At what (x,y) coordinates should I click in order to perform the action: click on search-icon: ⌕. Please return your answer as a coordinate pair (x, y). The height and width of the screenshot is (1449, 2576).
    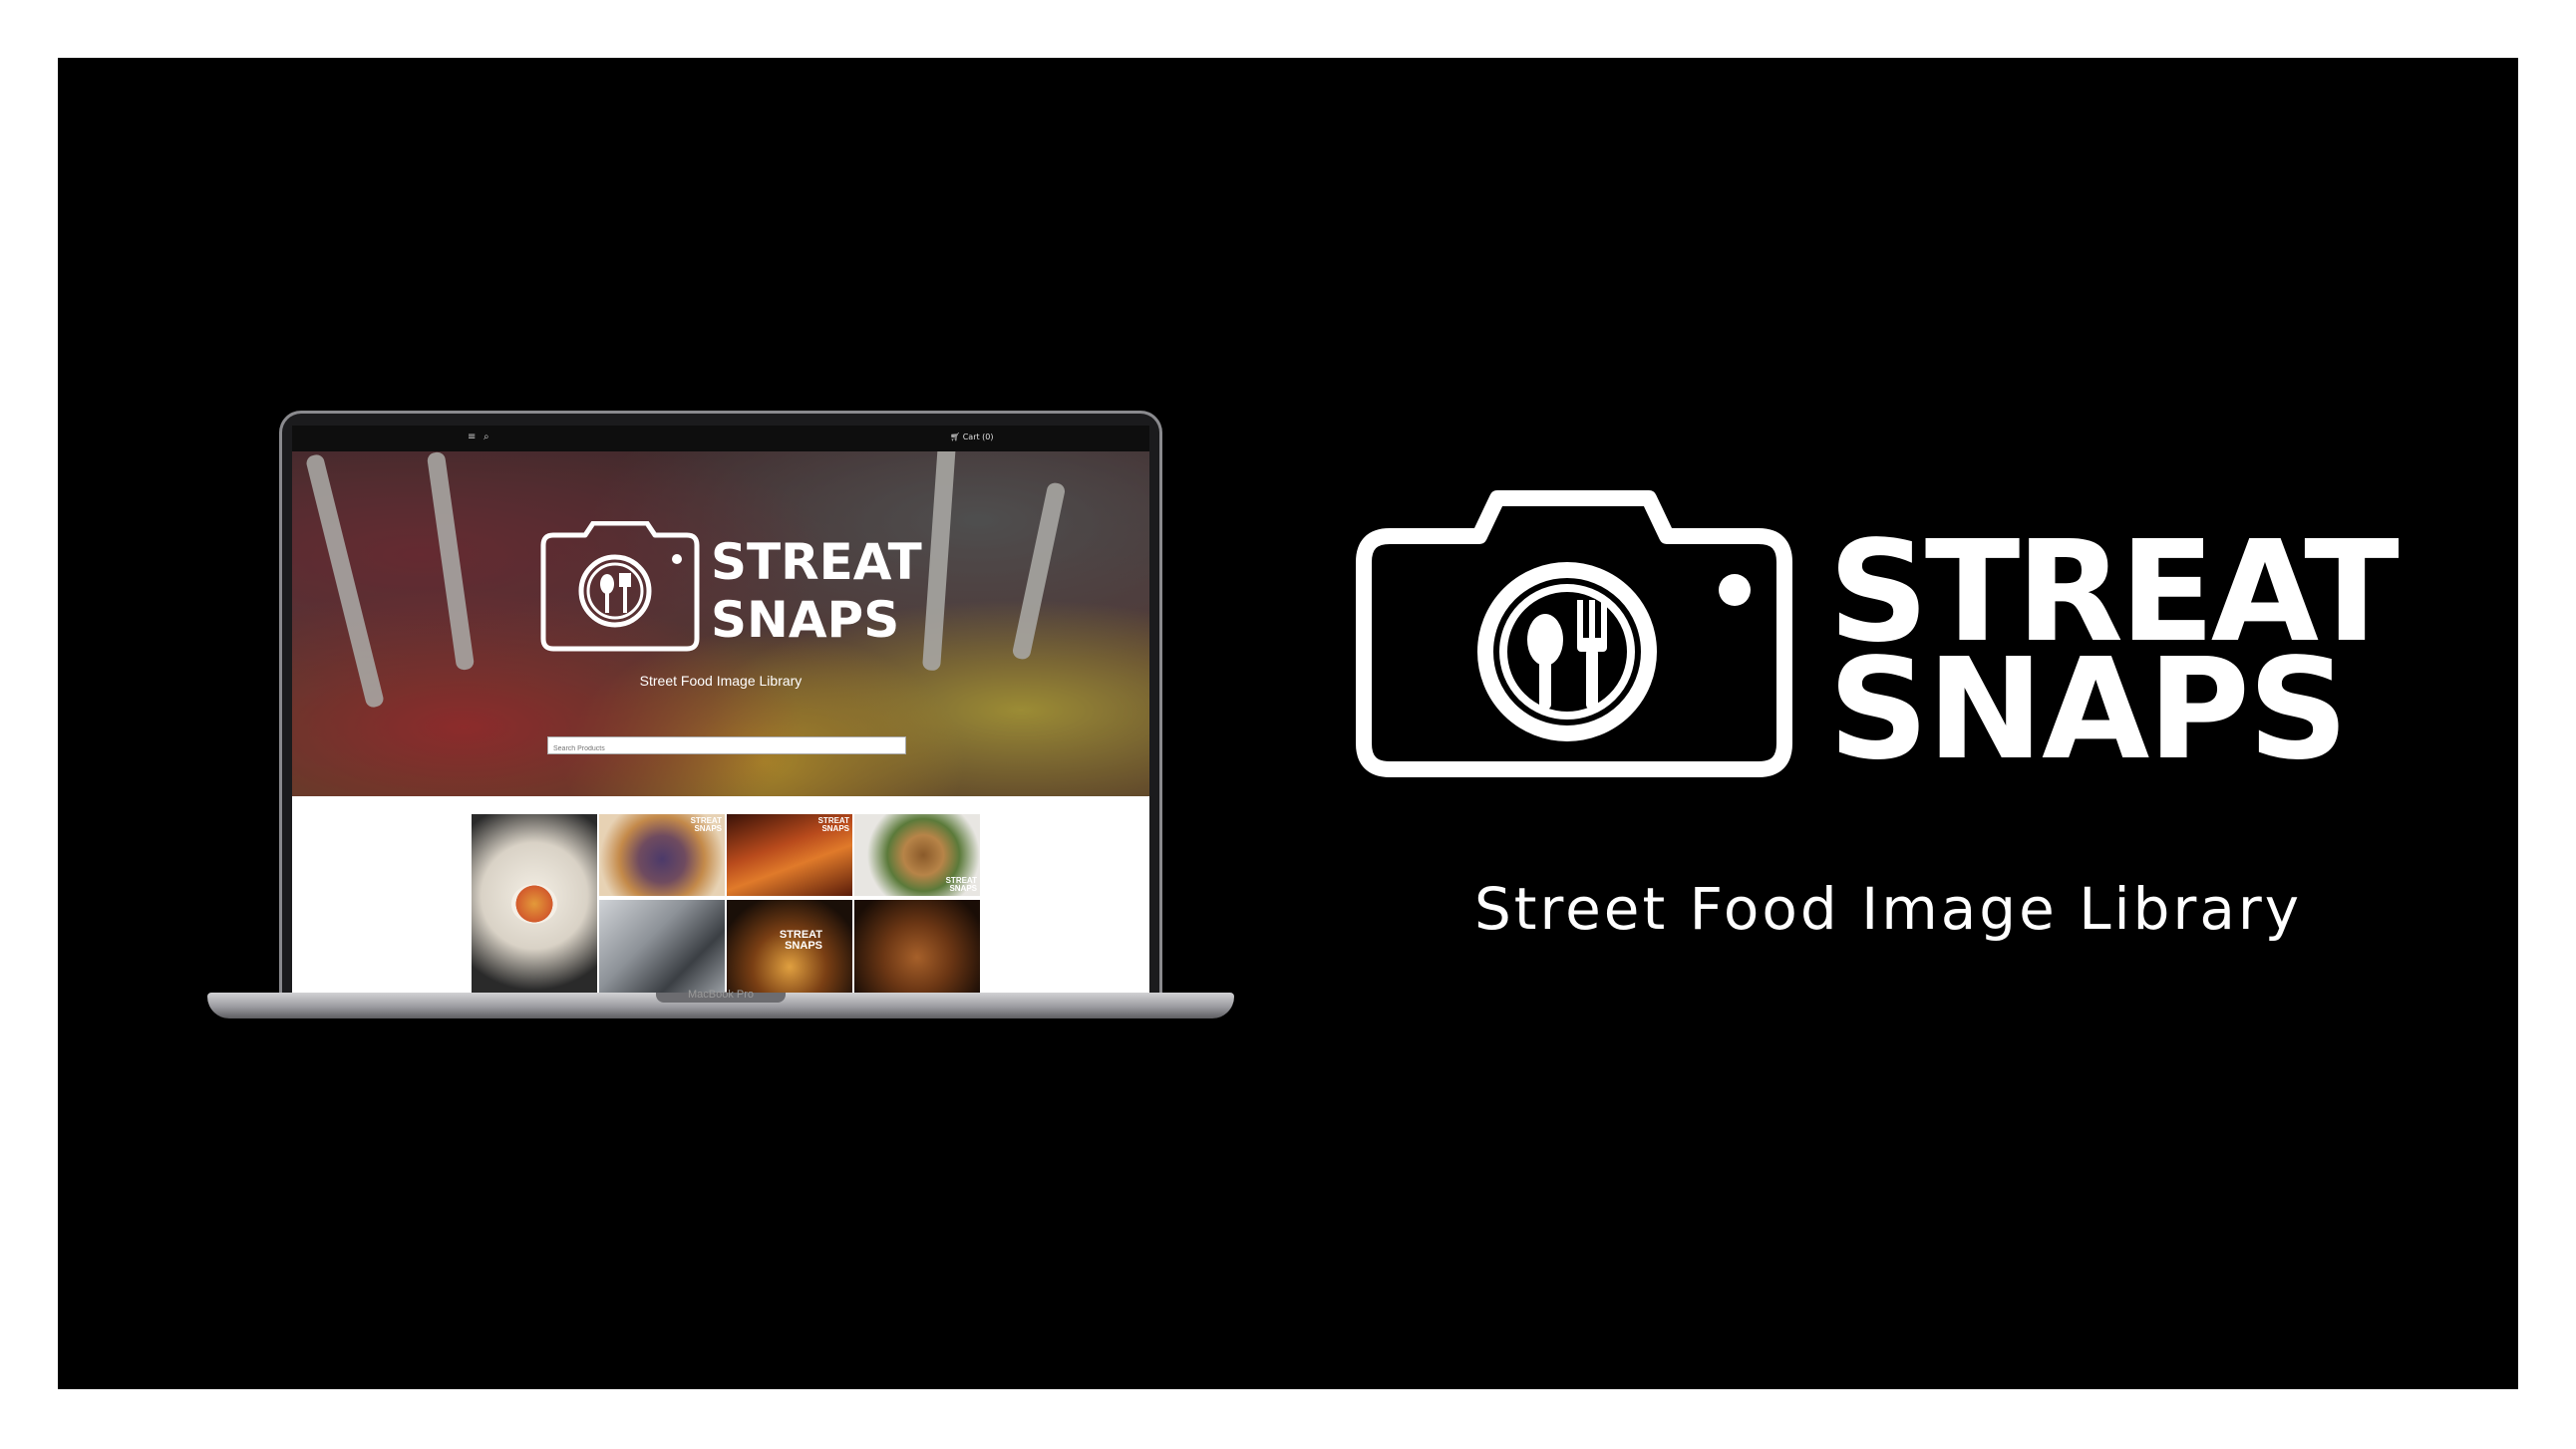
    Looking at the image, I should click on (486, 437).